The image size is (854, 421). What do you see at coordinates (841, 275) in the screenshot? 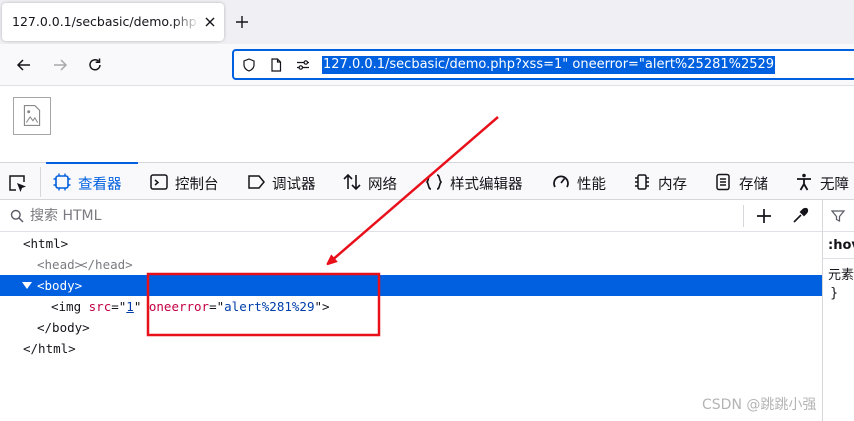
I see `element-rule-label: 元素` at bounding box center [841, 275].